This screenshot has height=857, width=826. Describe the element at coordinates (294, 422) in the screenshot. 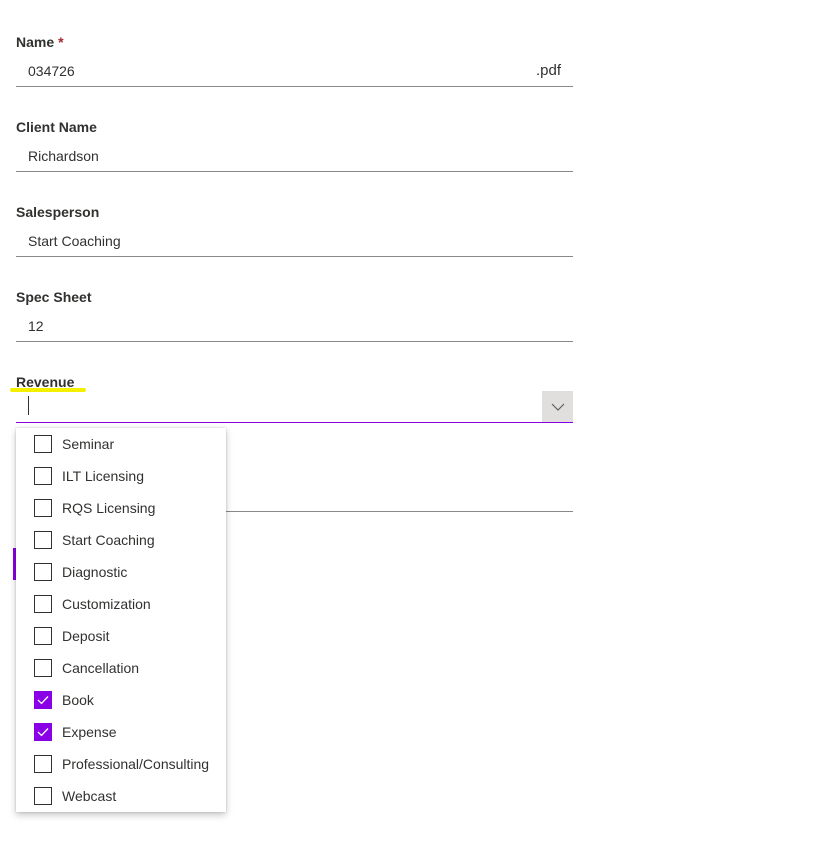

I see `revenue-underline` at that location.